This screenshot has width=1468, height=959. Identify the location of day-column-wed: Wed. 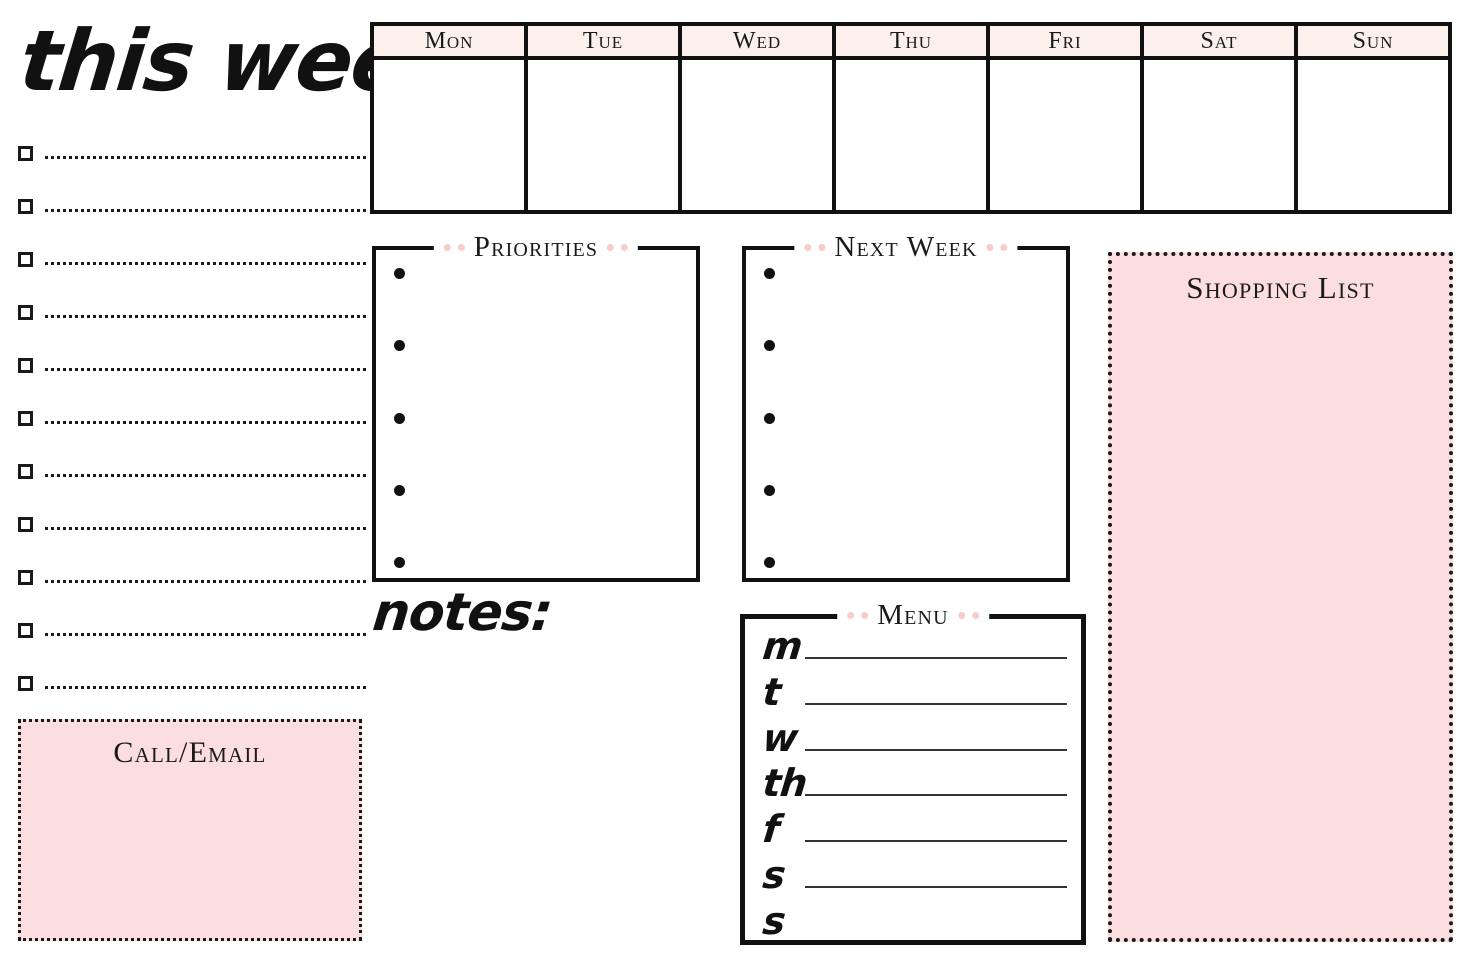
(759, 118).